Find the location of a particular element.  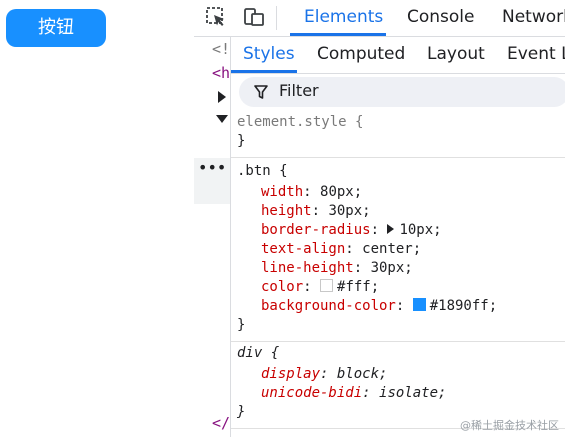

active-tab-indicator is located at coordinates (338, 34).